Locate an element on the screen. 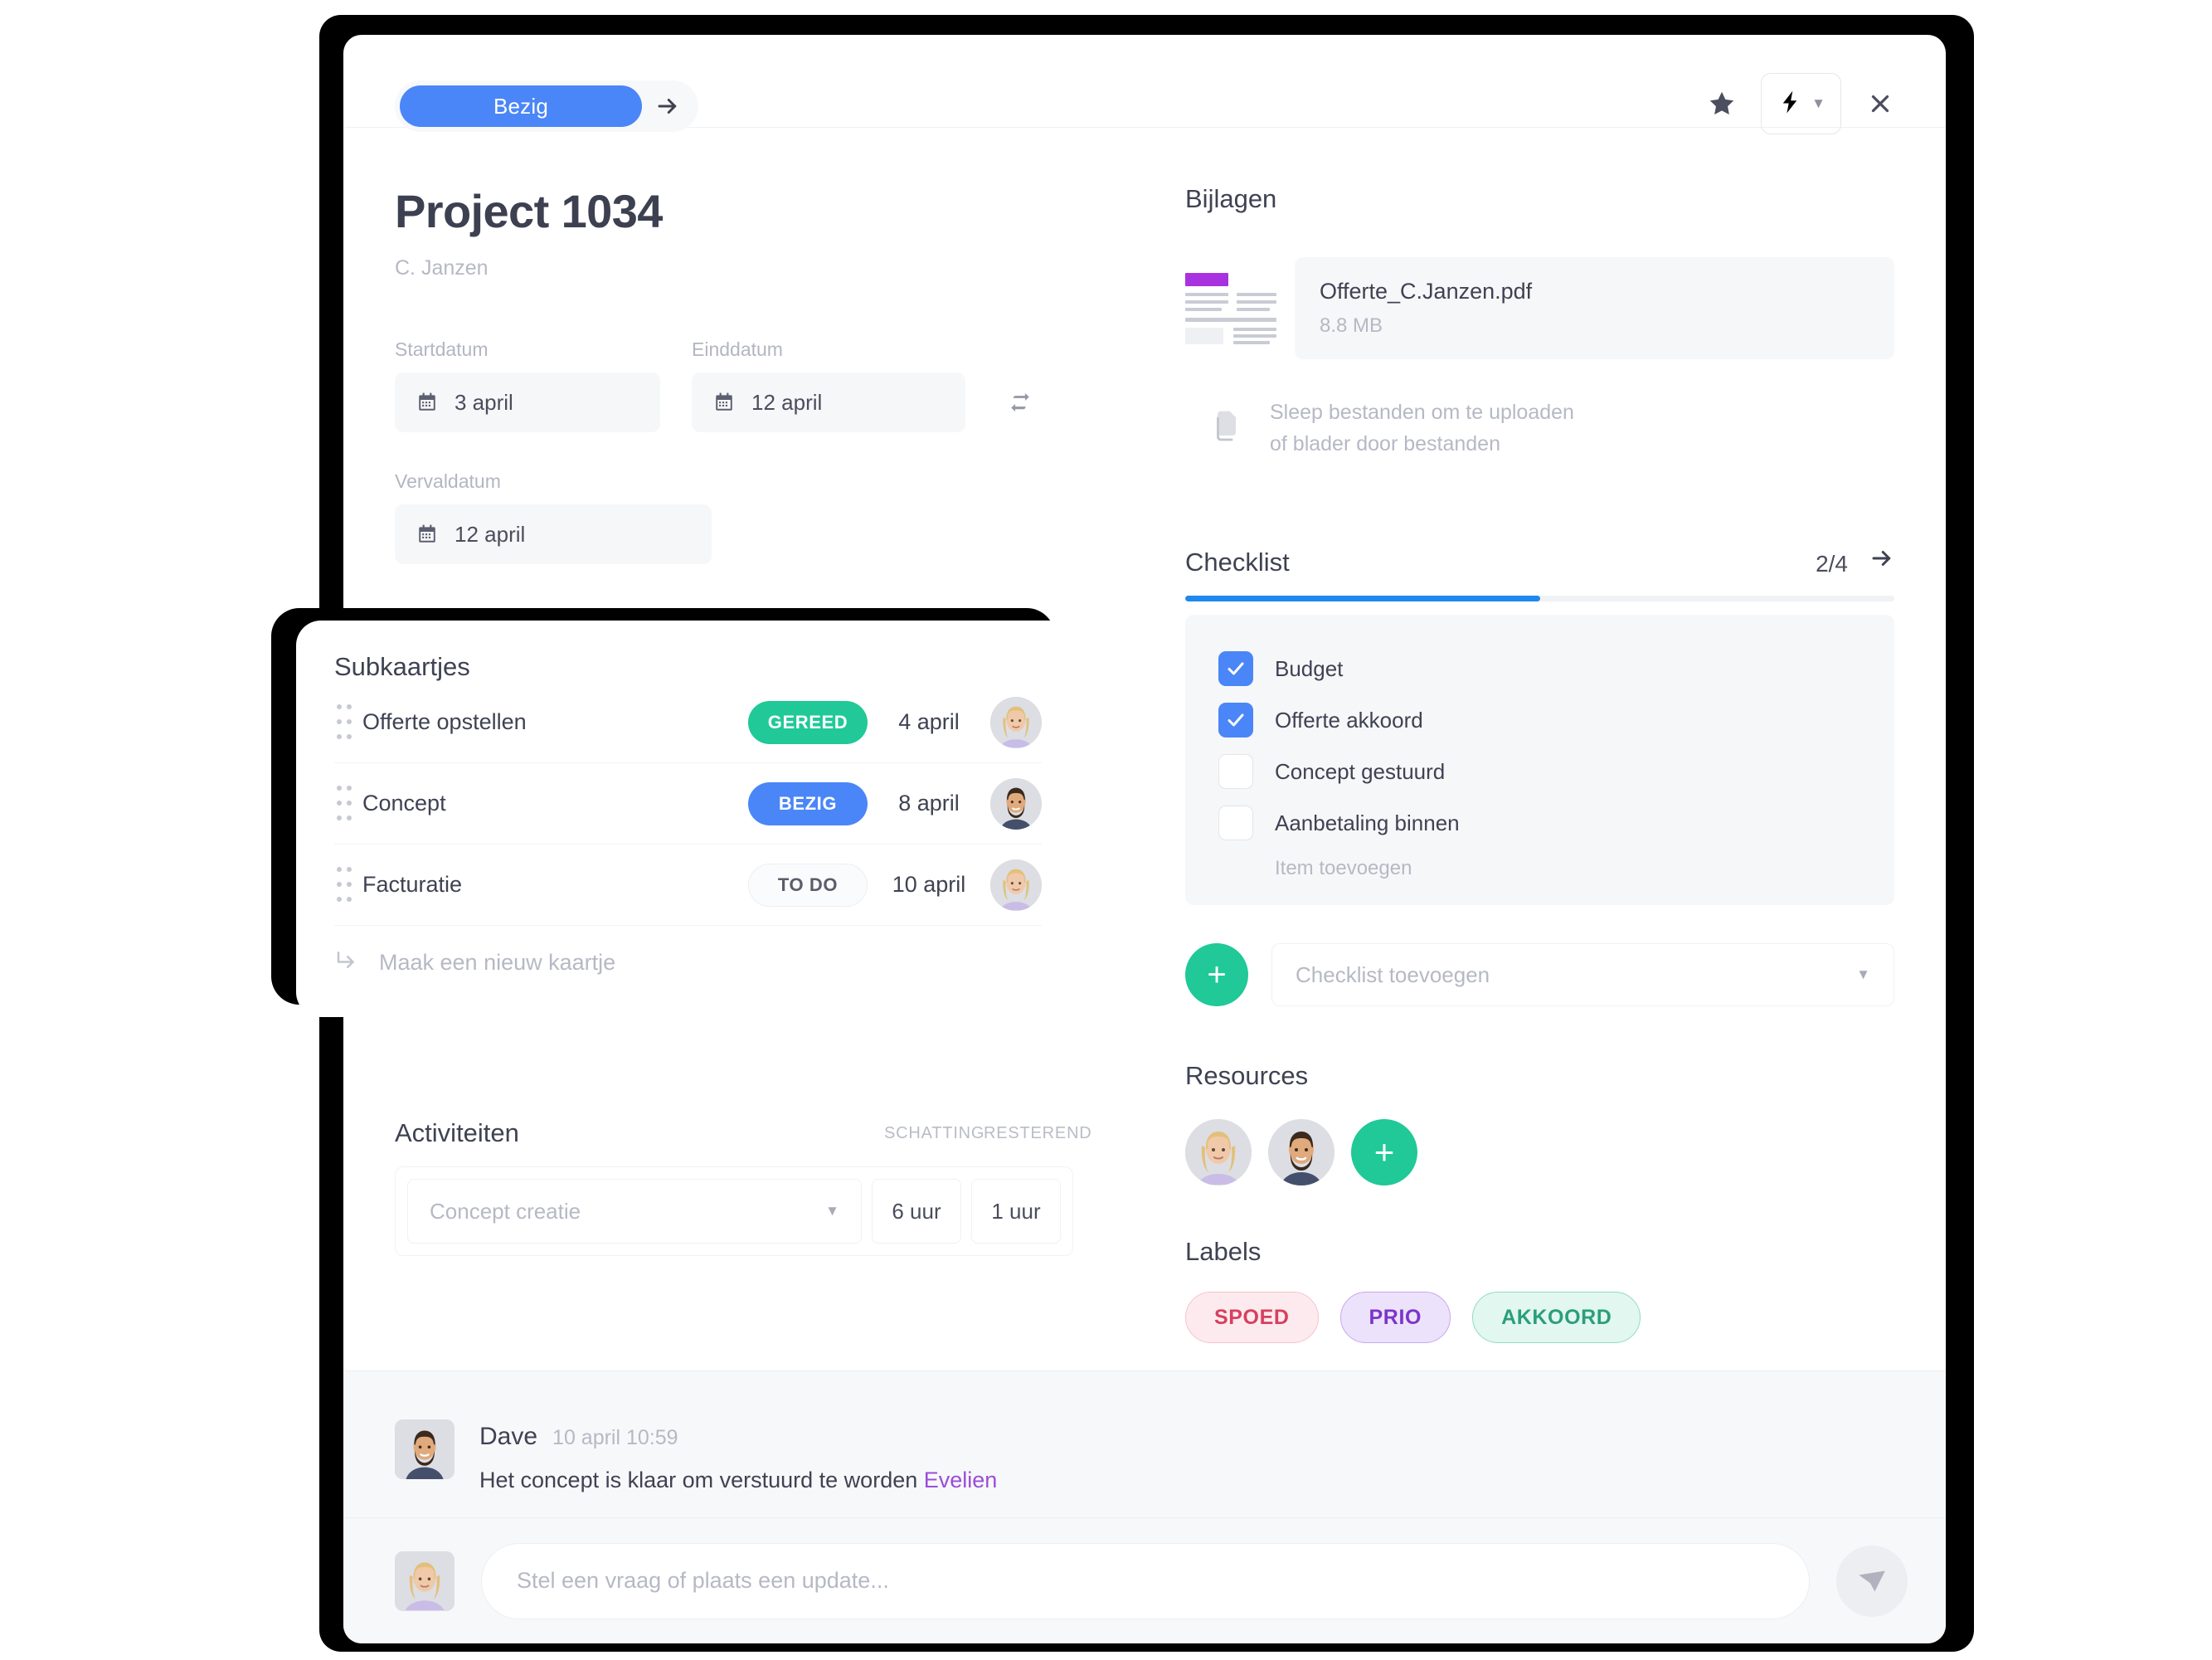 The image size is (2212, 1660). activity-row: Concept creatie ▼ 6 uur 1 uur is located at coordinates (734, 1211).